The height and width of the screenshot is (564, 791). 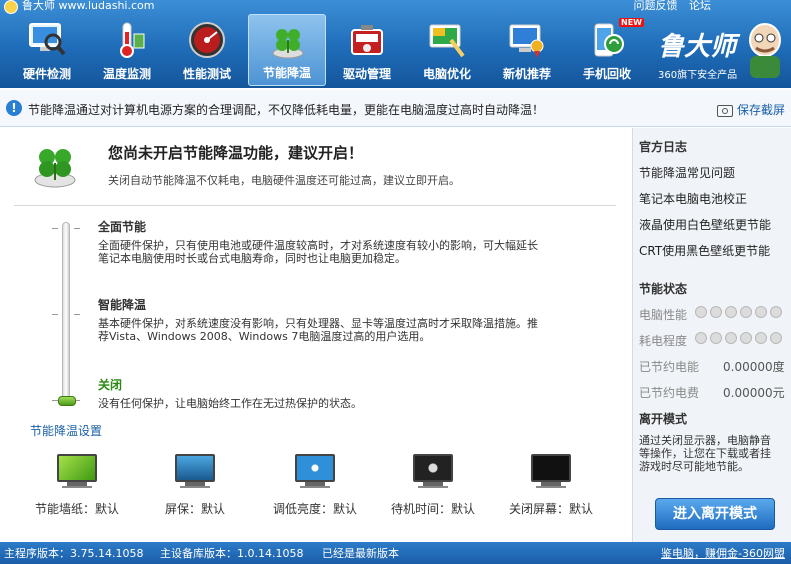 I want to click on enter-leave-mode-button: 进入离开模式, so click(x=715, y=514).